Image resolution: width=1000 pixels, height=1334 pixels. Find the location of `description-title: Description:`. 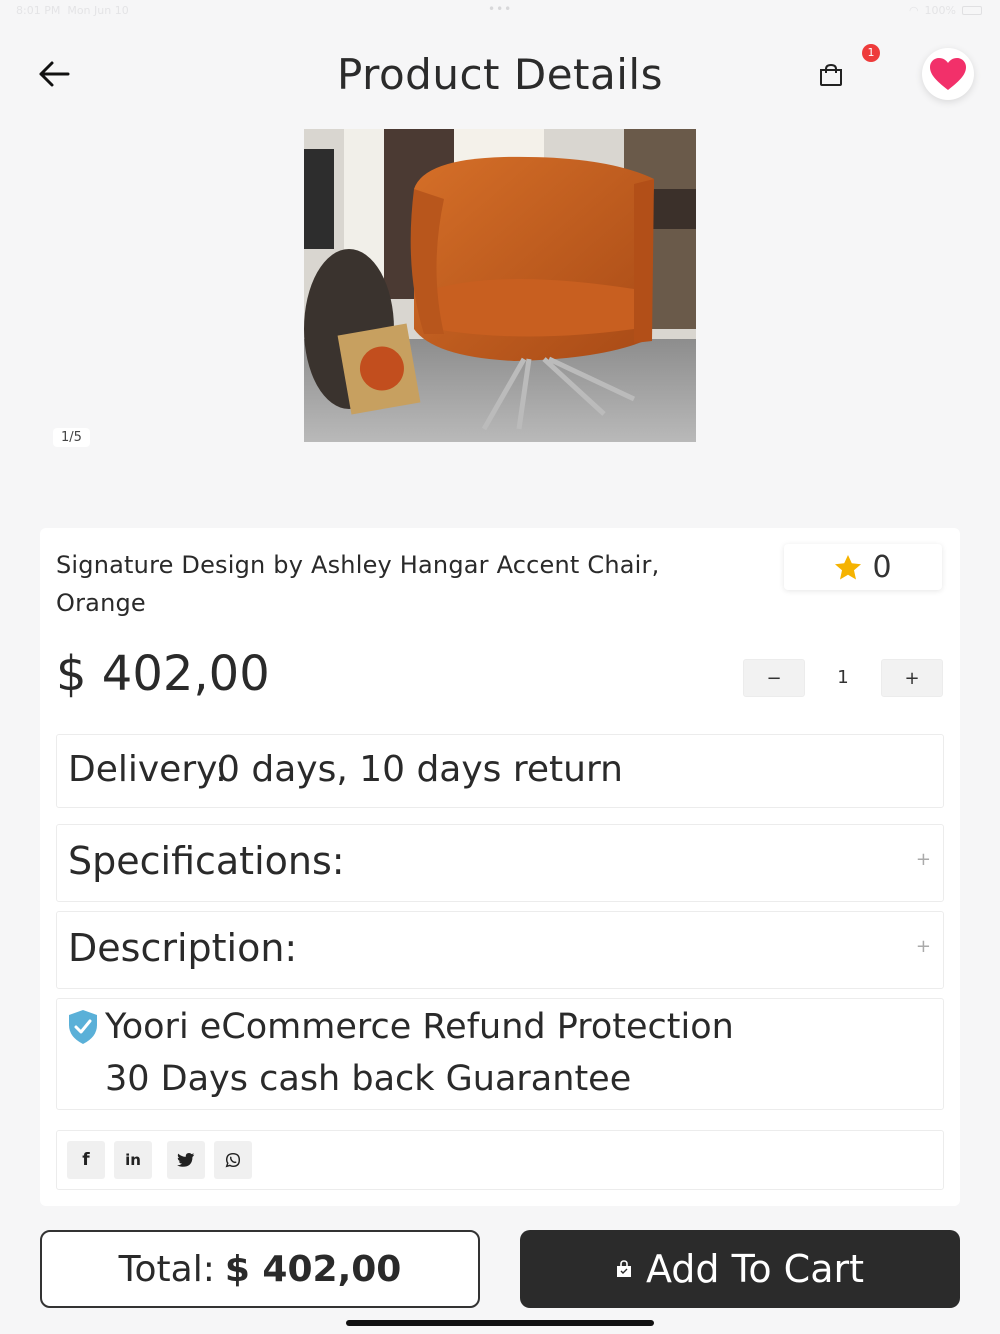

description-title: Description: is located at coordinates (183, 948).